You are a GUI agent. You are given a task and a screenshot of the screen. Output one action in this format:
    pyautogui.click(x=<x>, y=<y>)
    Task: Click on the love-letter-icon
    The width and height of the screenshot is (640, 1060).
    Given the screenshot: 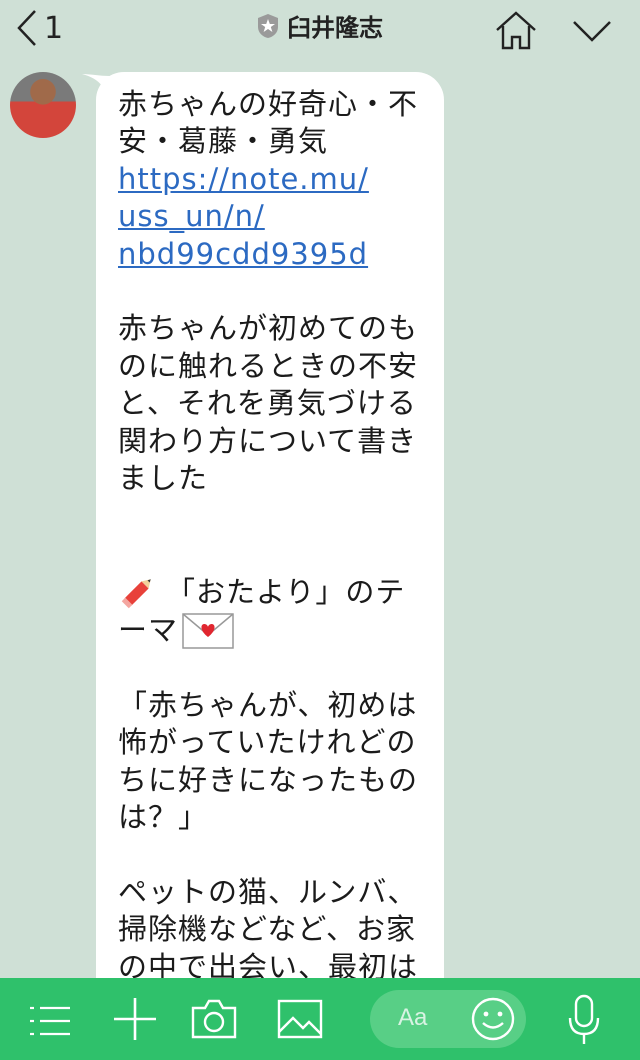 What is the action you would take?
    pyautogui.click(x=208, y=631)
    